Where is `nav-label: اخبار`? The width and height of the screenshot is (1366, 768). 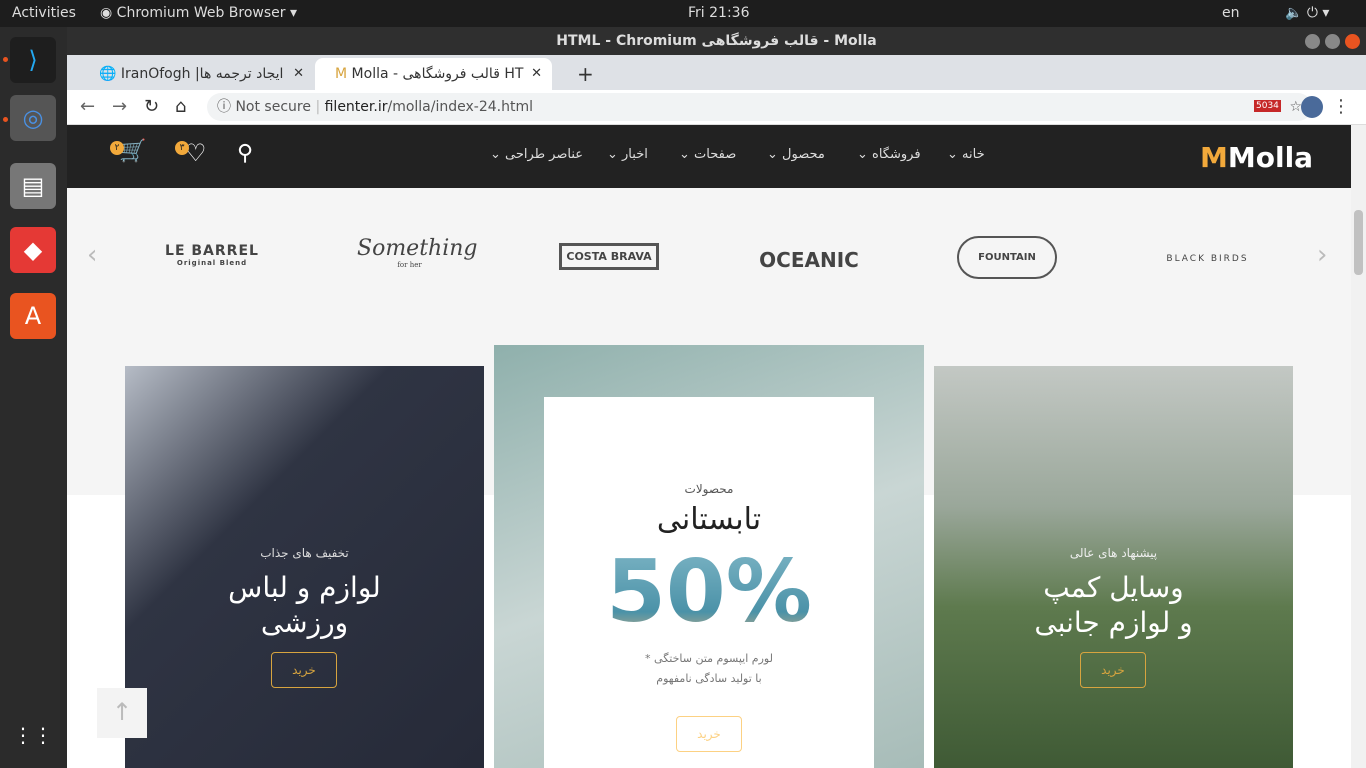
nav-label: اخبار is located at coordinates (635, 154).